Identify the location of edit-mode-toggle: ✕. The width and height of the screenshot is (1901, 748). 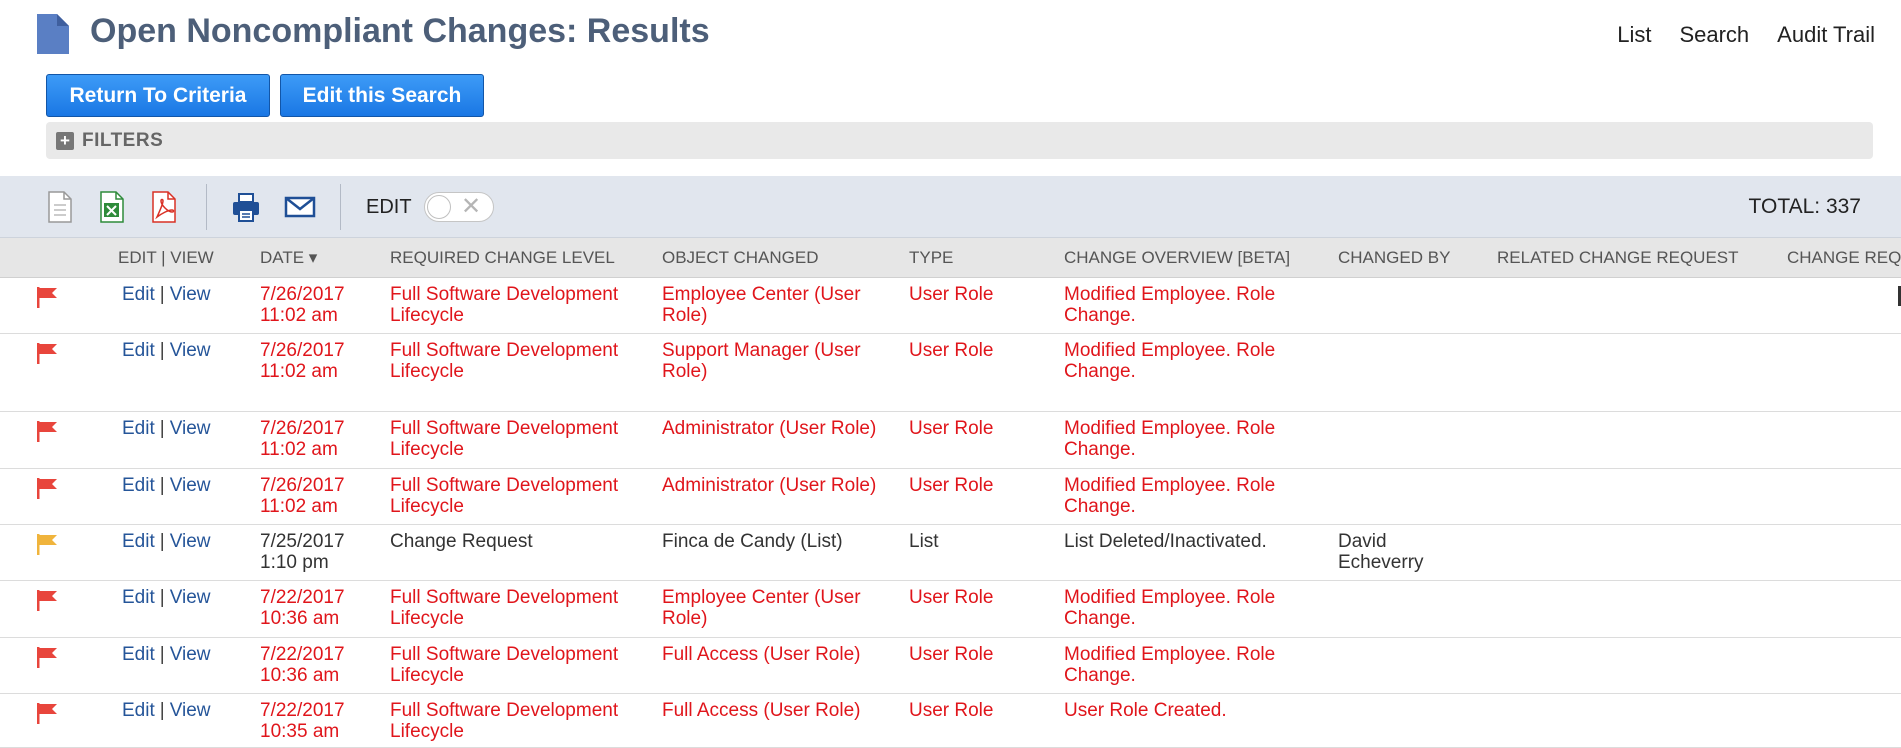
(459, 207).